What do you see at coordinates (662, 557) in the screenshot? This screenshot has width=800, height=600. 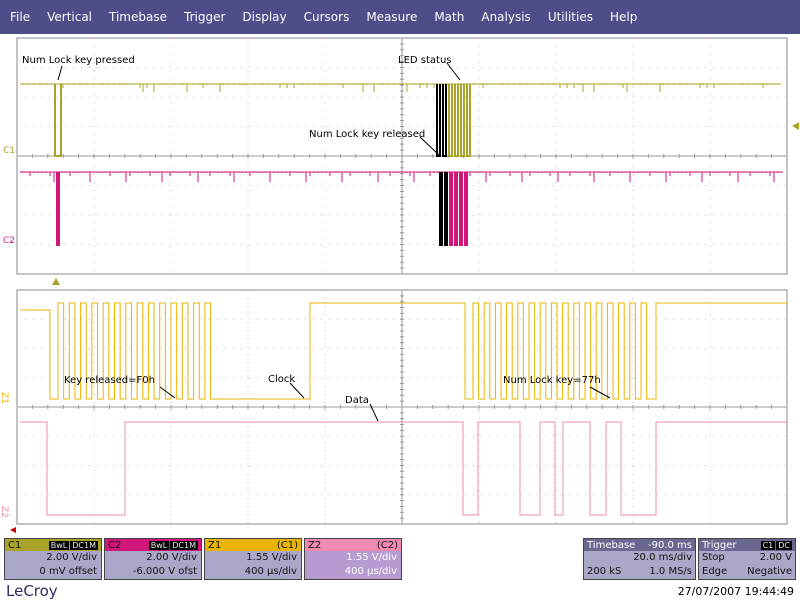 I see `timebase-per-div: 20.0 ms/div` at bounding box center [662, 557].